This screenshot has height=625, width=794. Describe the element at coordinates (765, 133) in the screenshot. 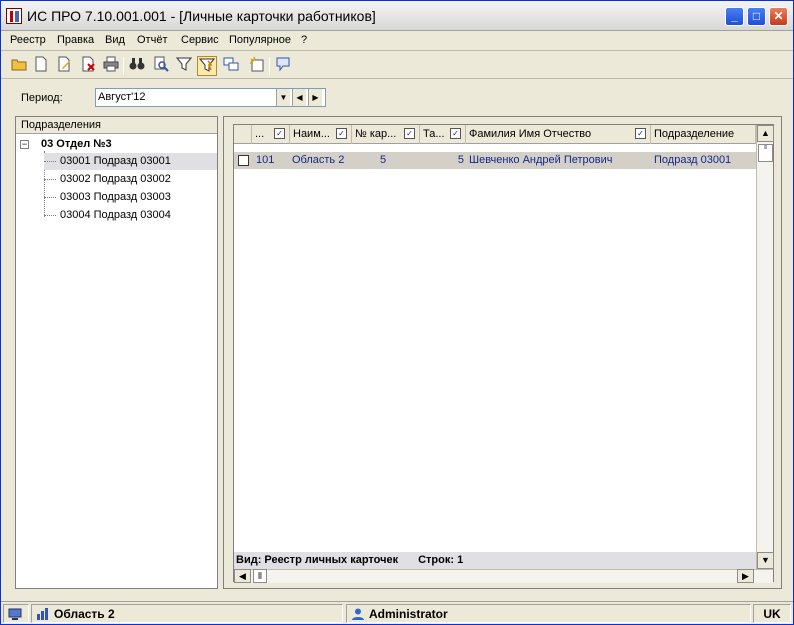

I see `scroll-up-button: ▲` at that location.